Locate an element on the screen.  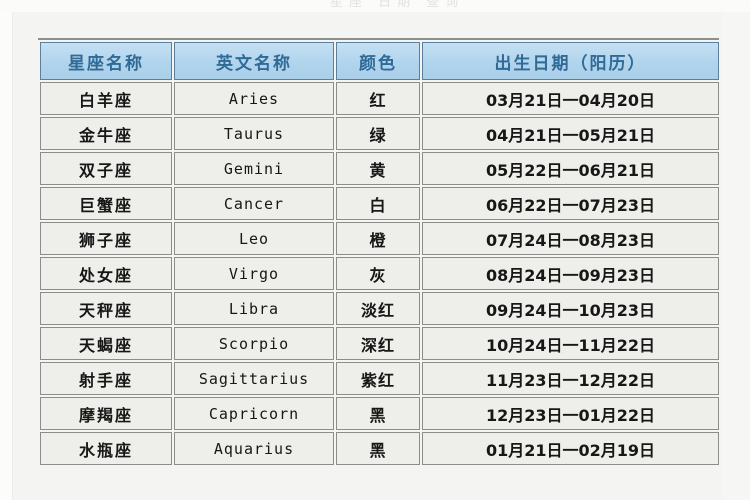
table-header: 星座名称 英文名称 颜色 出生日期（阳历） is located at coordinates (379, 61).